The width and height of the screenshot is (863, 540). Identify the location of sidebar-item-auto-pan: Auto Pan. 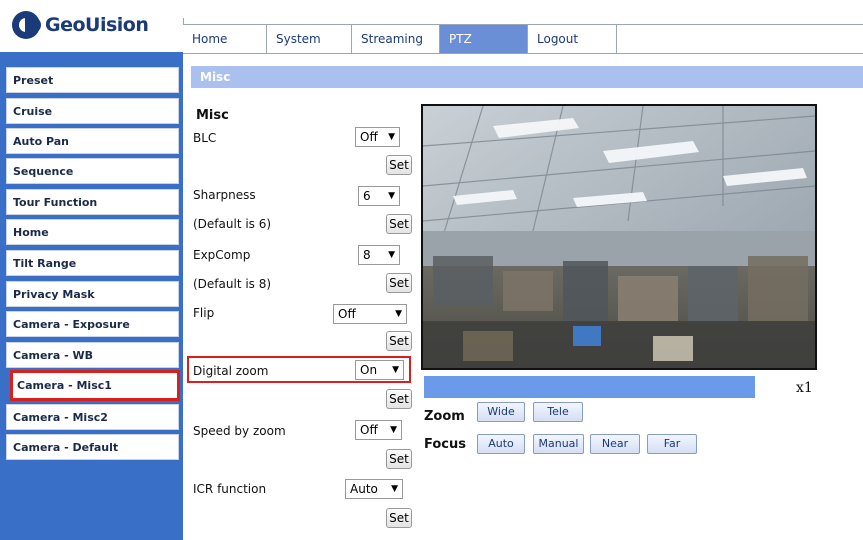
(92, 141).